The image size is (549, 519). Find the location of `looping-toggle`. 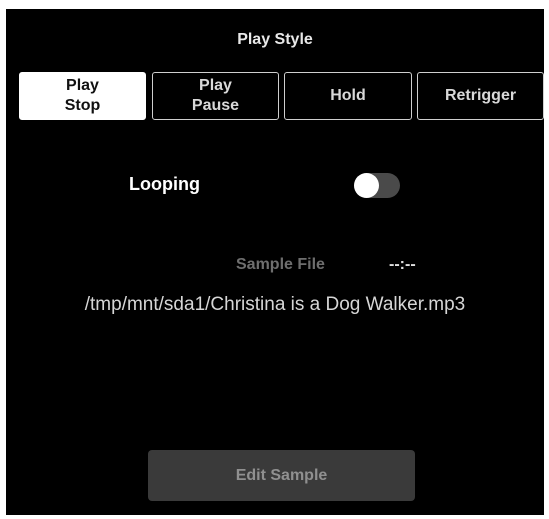

looping-toggle is located at coordinates (377, 185).